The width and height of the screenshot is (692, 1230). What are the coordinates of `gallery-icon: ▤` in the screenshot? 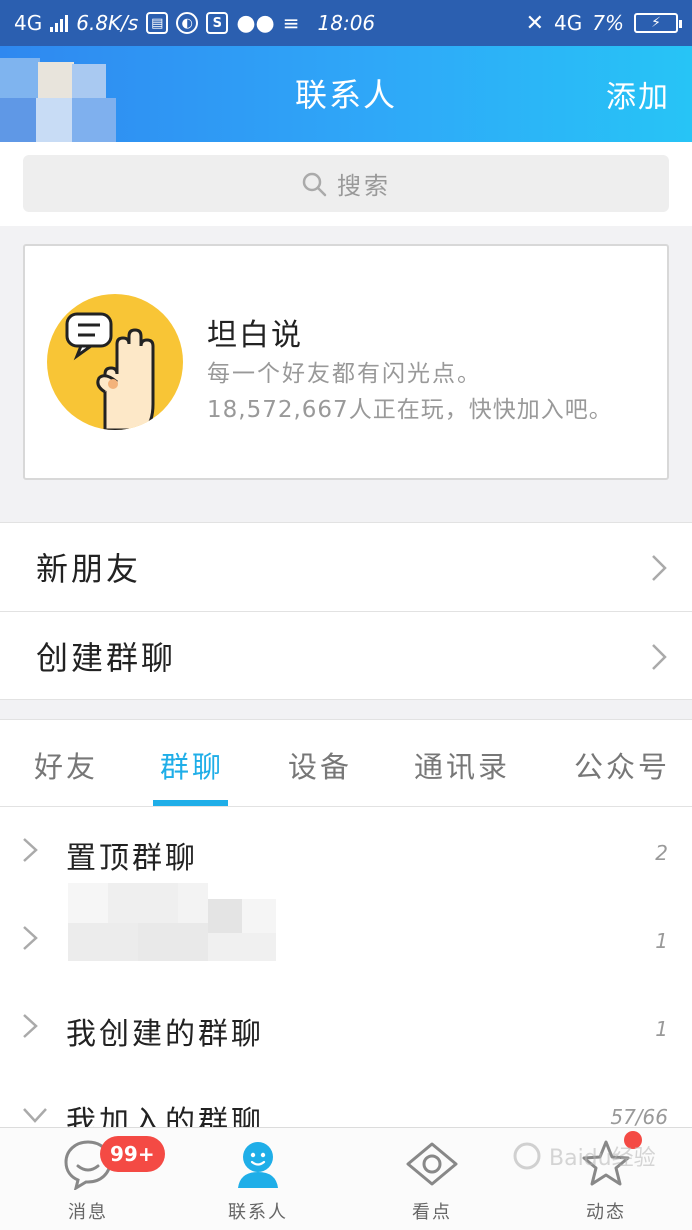 It's located at (157, 23).